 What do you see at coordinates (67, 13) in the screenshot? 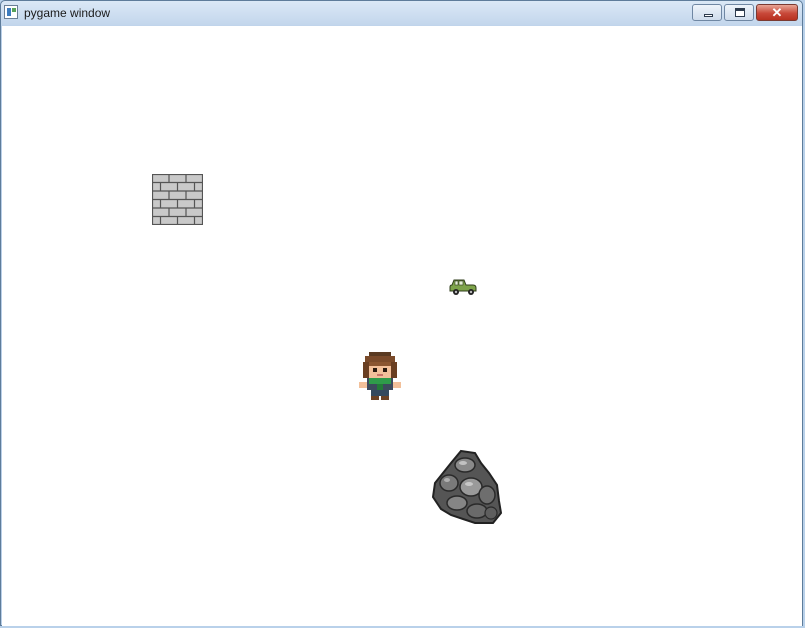
I see `window-title: pygame window` at bounding box center [67, 13].